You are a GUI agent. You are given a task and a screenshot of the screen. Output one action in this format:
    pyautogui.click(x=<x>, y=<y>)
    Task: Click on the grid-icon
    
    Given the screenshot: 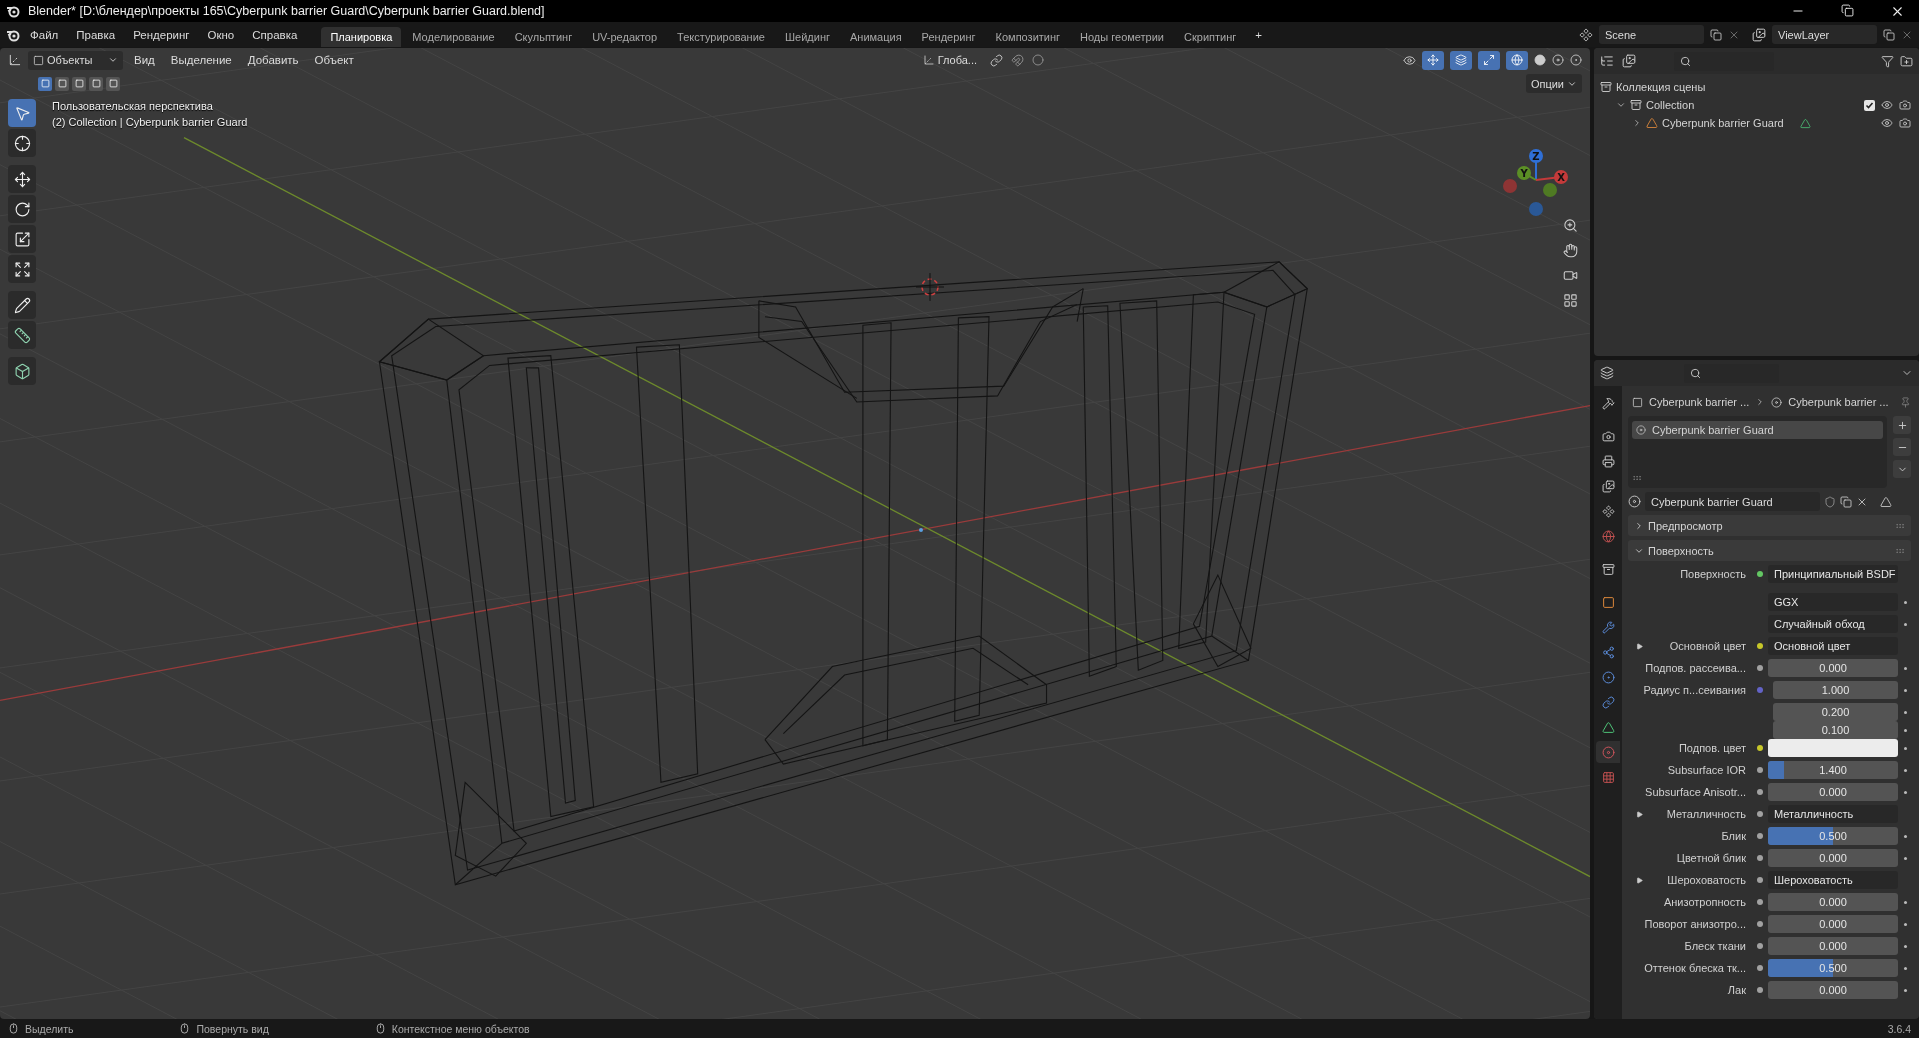 What is the action you would take?
    pyautogui.click(x=1570, y=300)
    